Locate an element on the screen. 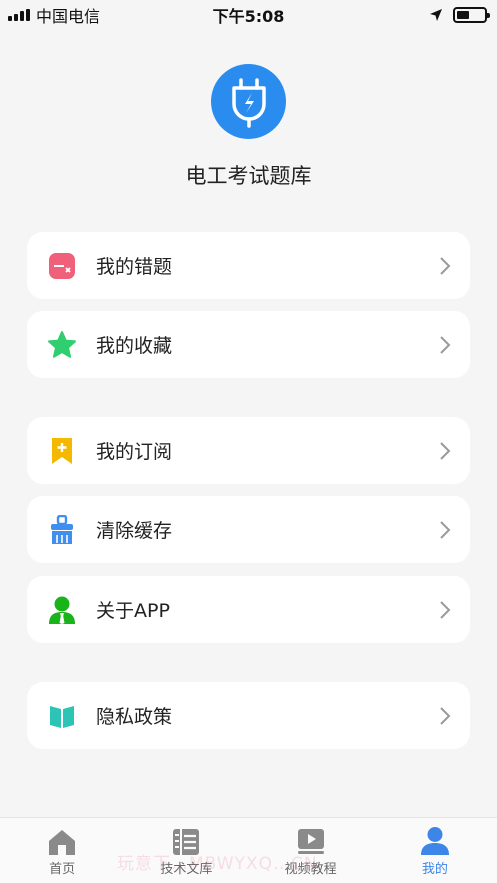 The height and width of the screenshot is (883, 497). battery-level is located at coordinates (463, 15).